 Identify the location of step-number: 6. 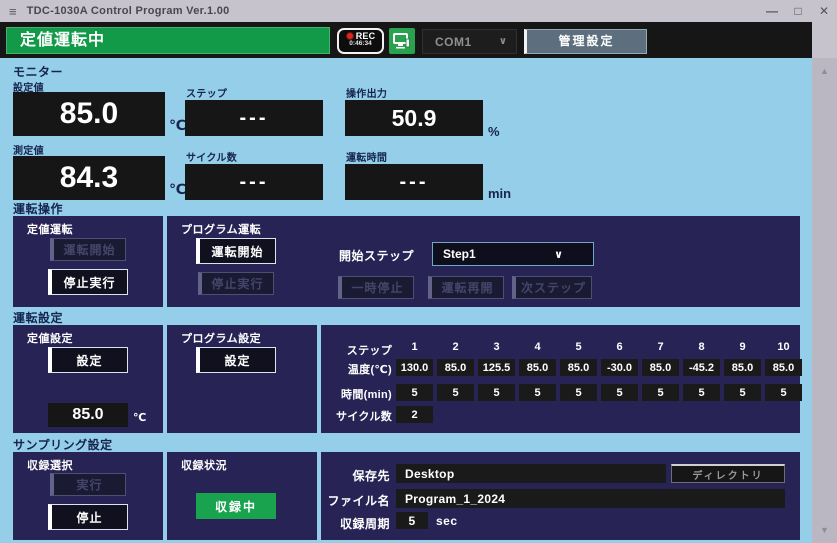
(619, 347).